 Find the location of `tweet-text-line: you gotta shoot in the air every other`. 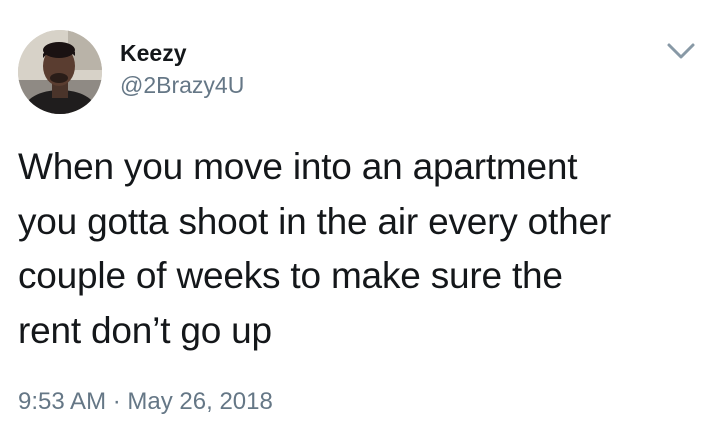

tweet-text-line: you gotta shoot in the air every other is located at coordinates (314, 221).